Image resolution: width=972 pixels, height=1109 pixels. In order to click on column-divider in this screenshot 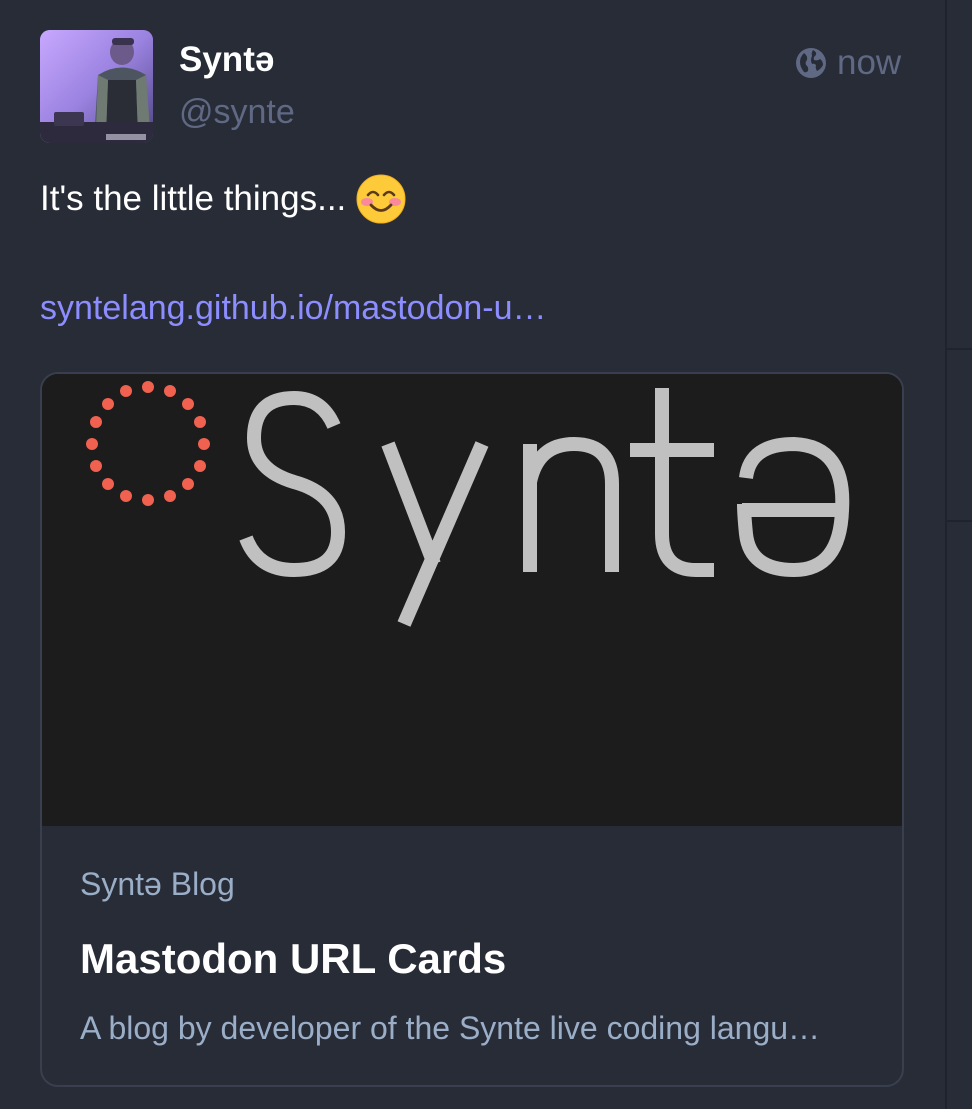, I will do `click(946, 554)`.